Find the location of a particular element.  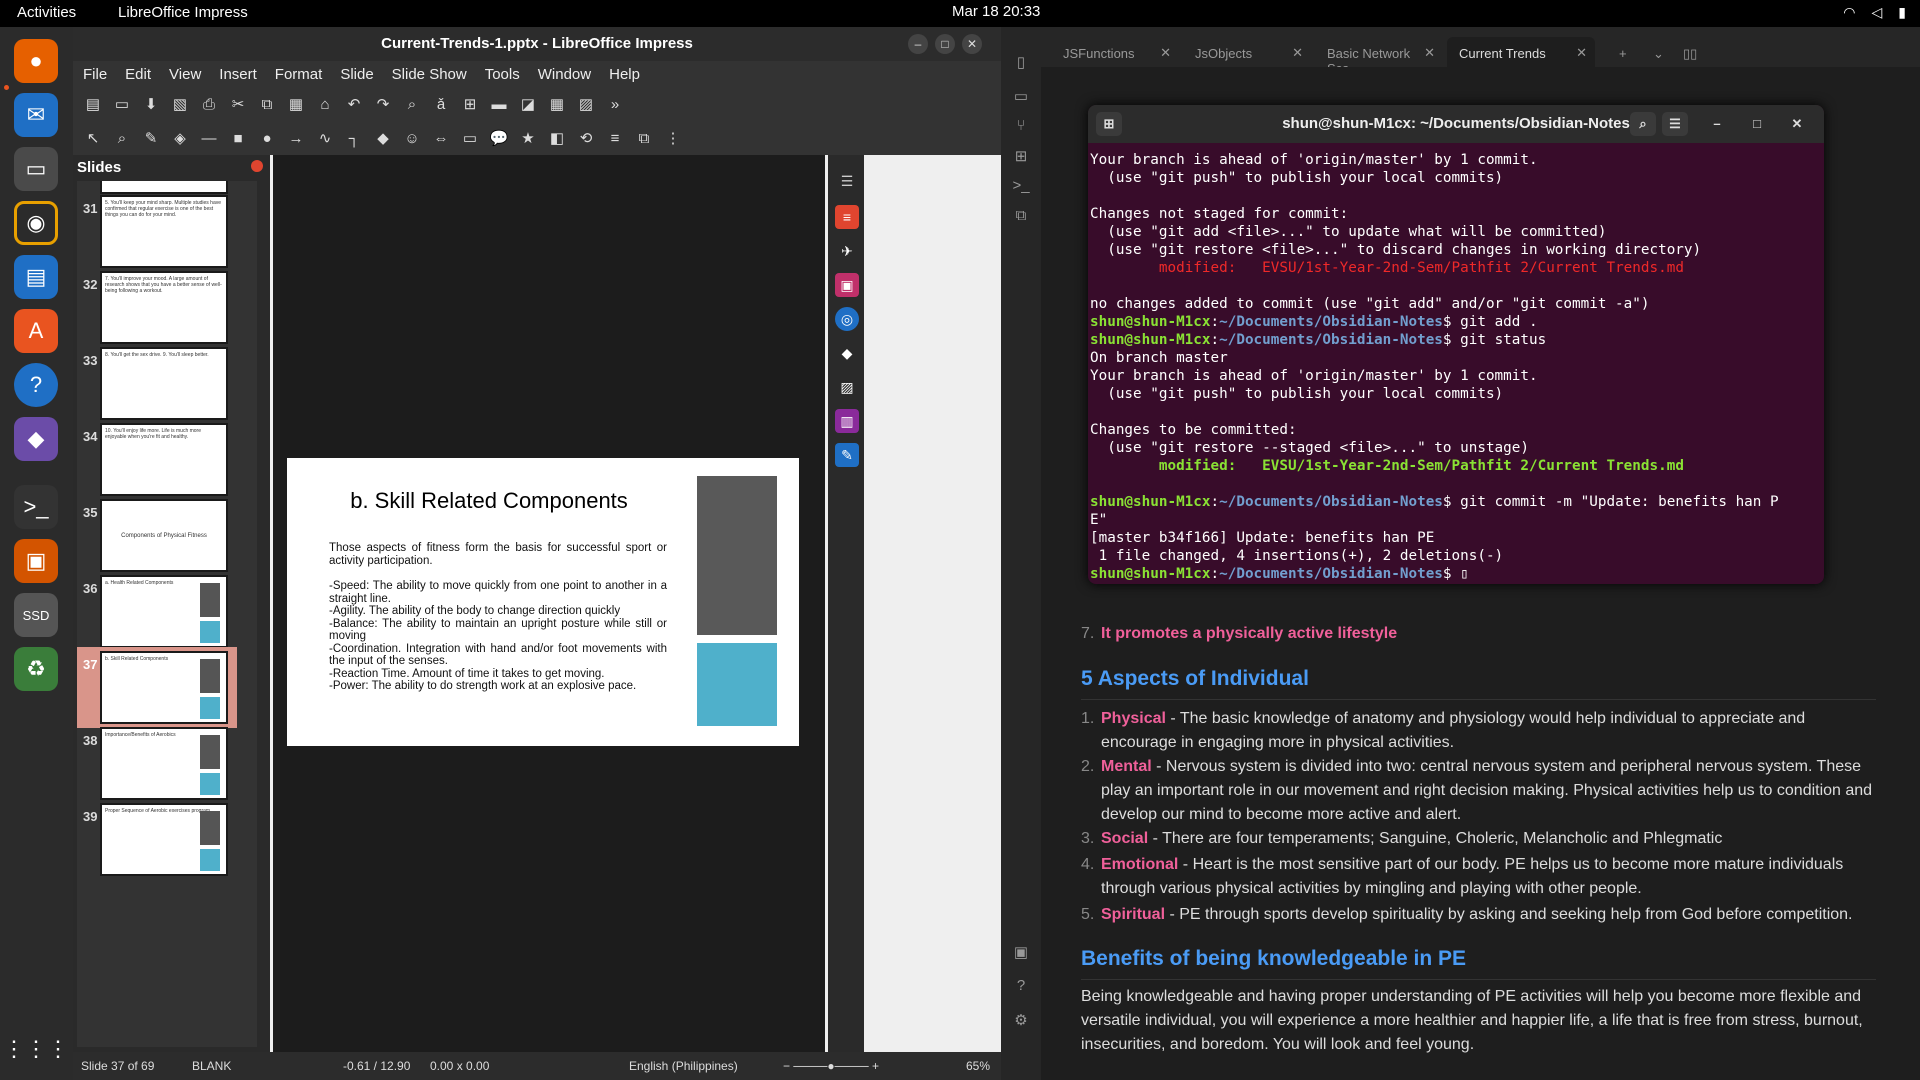

find-icon: ⌕ is located at coordinates (412, 104).